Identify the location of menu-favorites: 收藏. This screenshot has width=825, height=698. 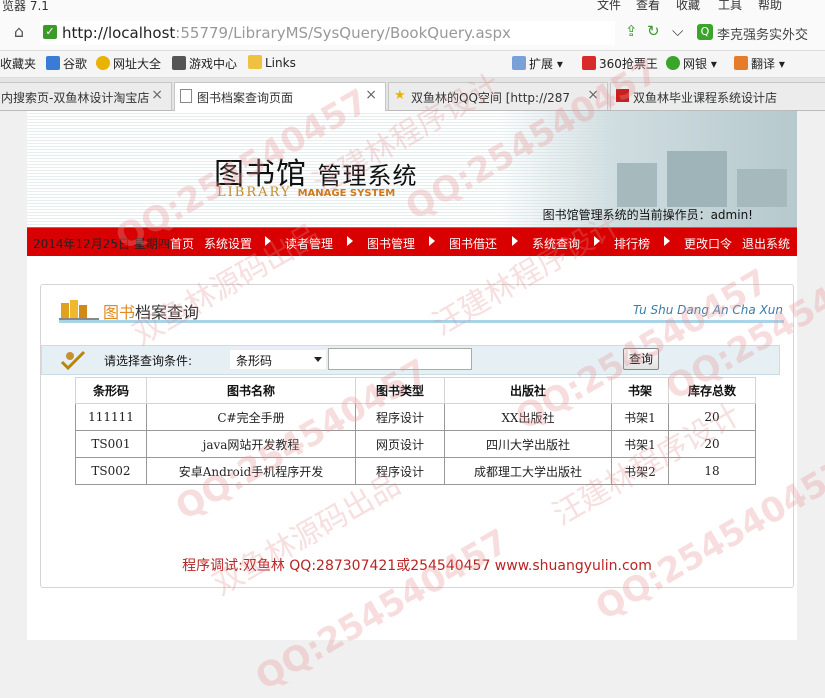
(688, 6).